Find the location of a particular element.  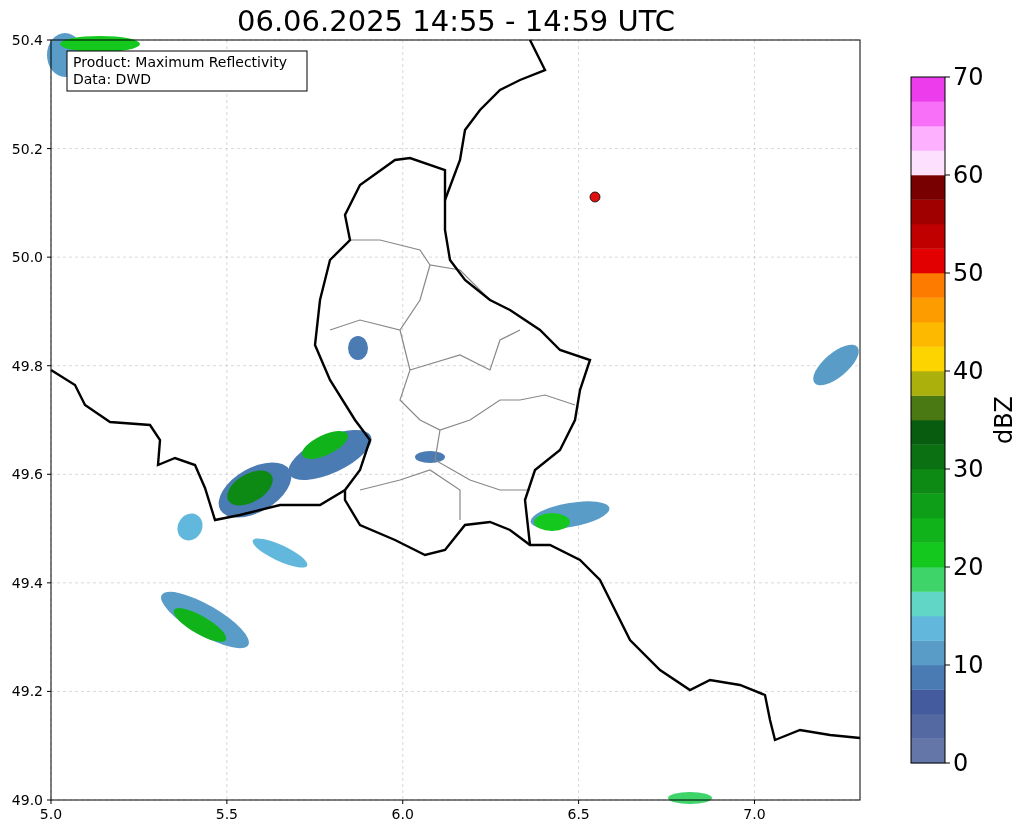

color-scale-value: 30 is located at coordinates (968, 469).